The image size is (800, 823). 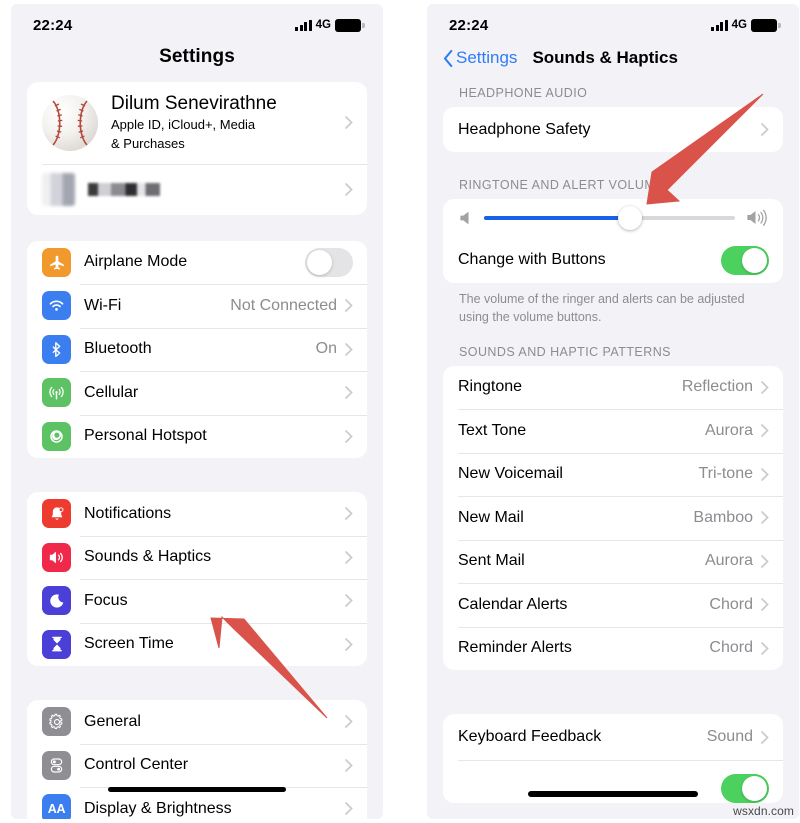 What do you see at coordinates (480, 58) in the screenshot?
I see `back-button: Settings` at bounding box center [480, 58].